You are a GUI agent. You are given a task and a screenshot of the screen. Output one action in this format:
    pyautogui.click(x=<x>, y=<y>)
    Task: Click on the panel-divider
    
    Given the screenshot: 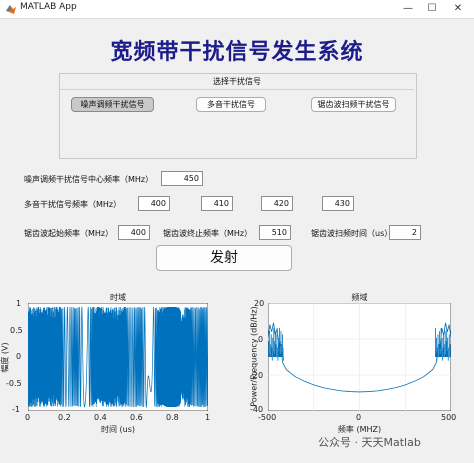 What is the action you would take?
    pyautogui.click(x=237, y=89)
    